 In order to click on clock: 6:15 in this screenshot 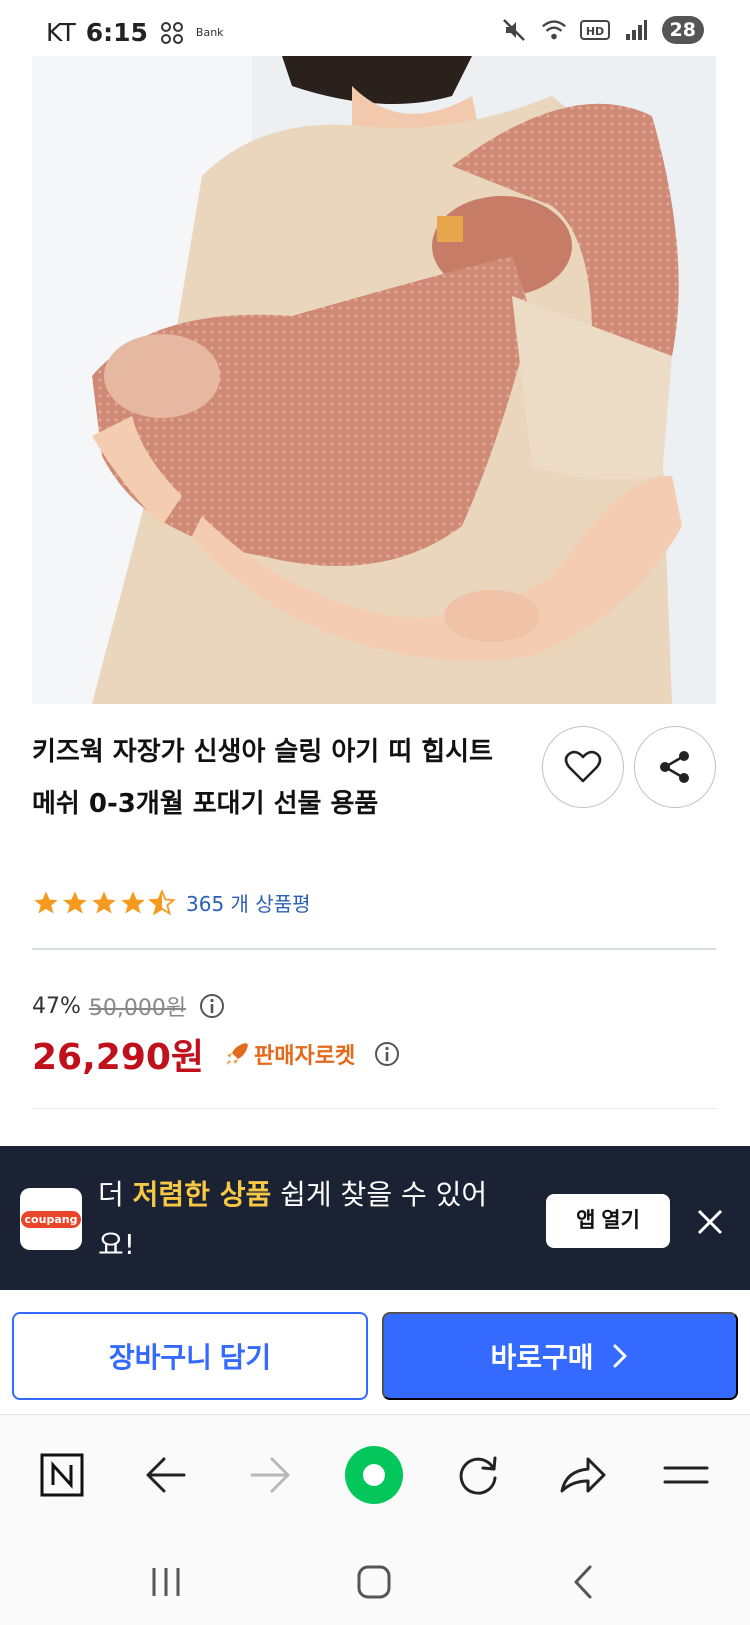, I will do `click(116, 32)`.